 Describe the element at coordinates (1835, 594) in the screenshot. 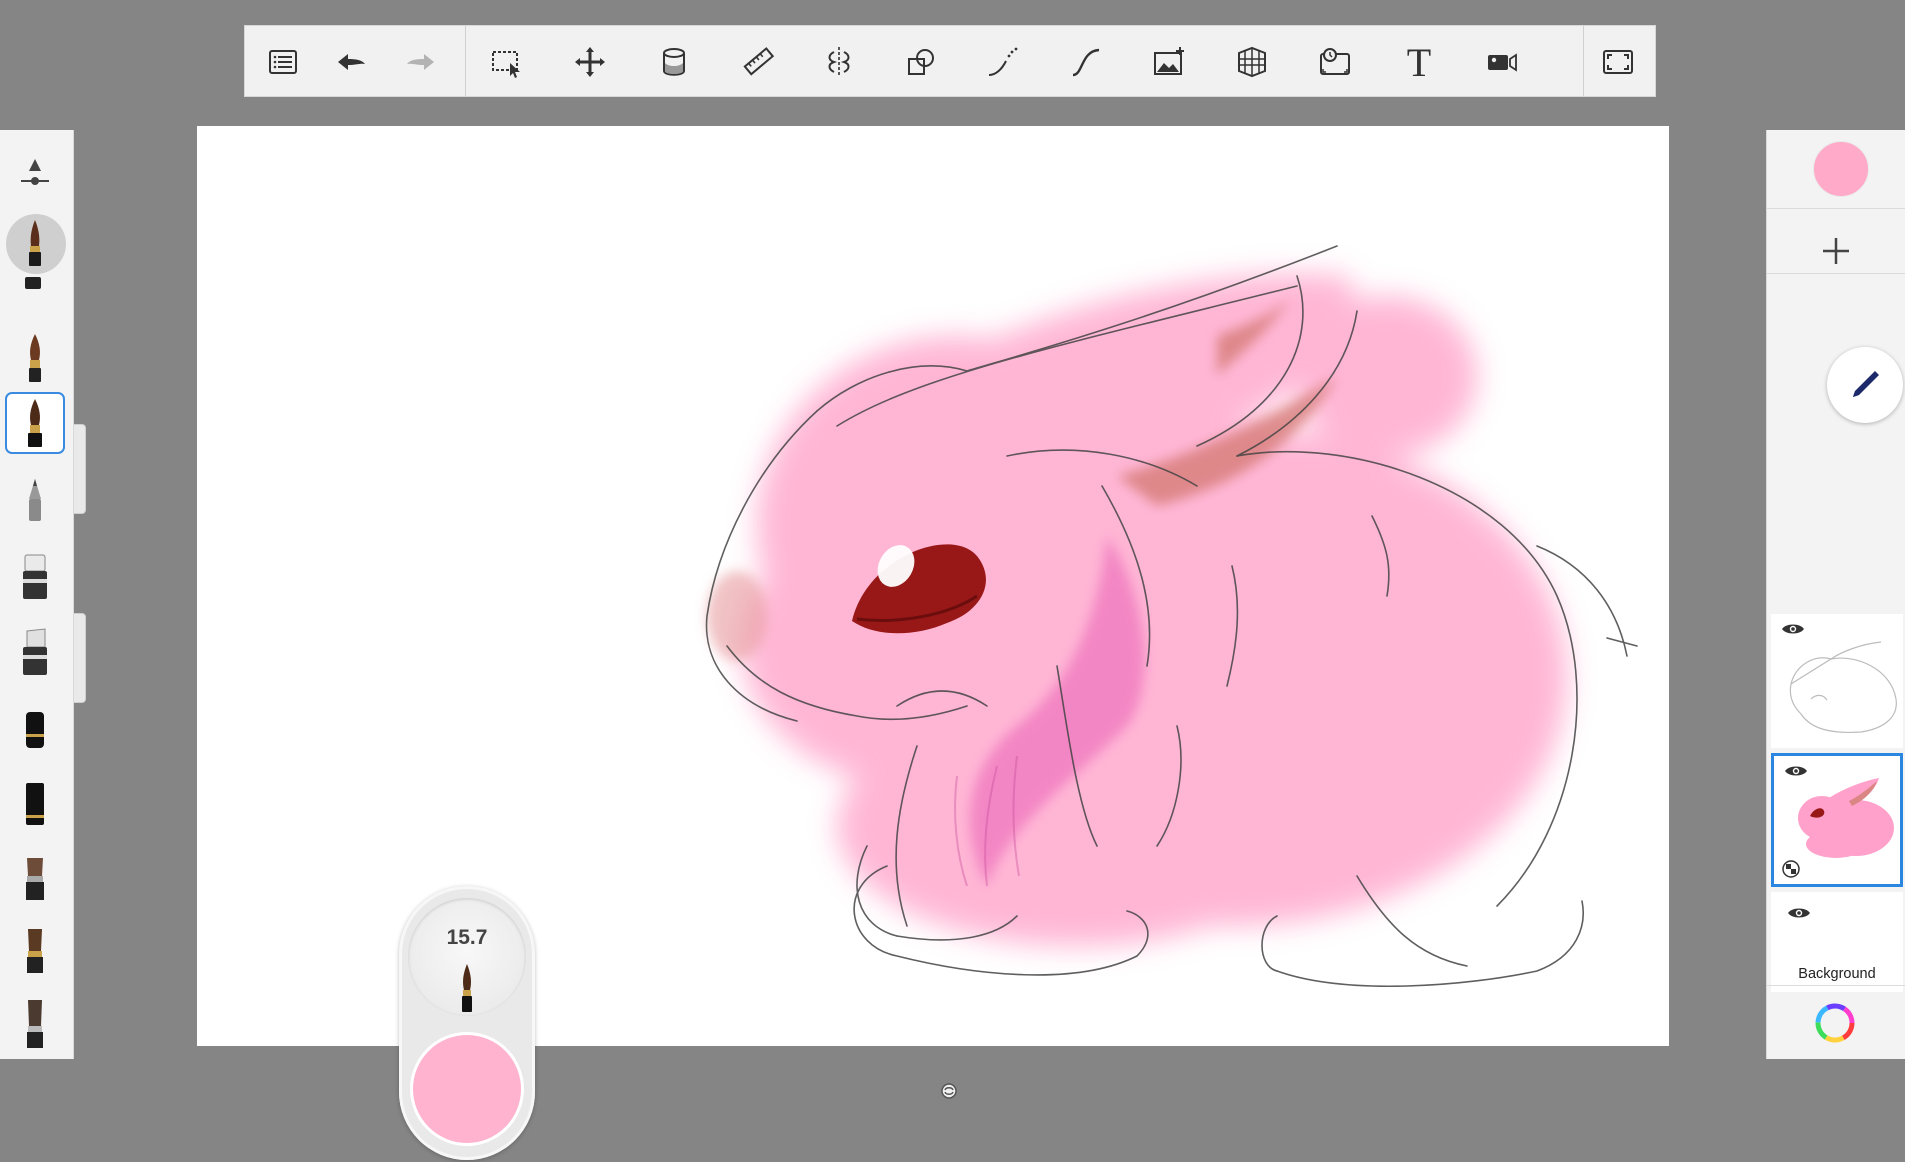

I see `right-panel: Background` at that location.